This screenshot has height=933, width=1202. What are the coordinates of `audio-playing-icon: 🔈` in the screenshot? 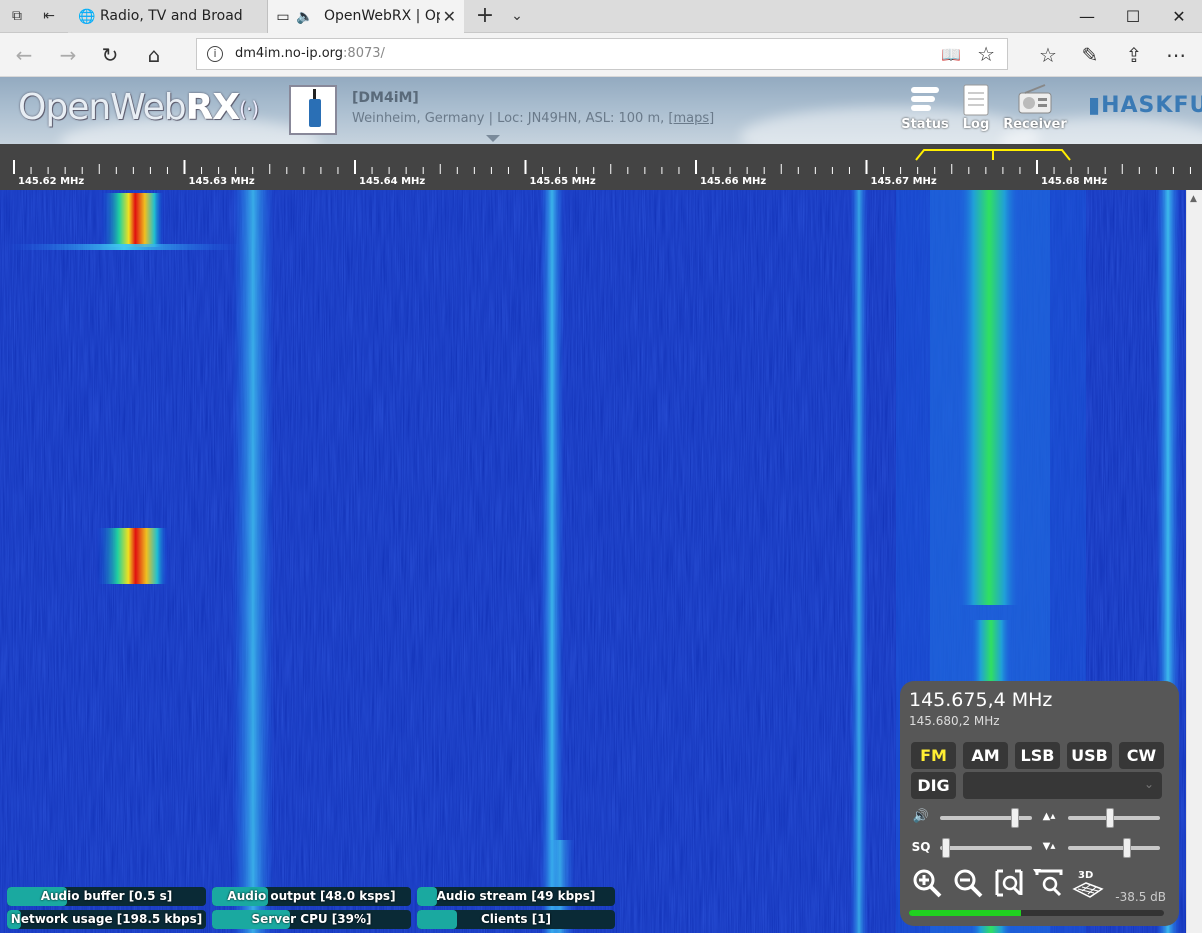 It's located at (305, 17).